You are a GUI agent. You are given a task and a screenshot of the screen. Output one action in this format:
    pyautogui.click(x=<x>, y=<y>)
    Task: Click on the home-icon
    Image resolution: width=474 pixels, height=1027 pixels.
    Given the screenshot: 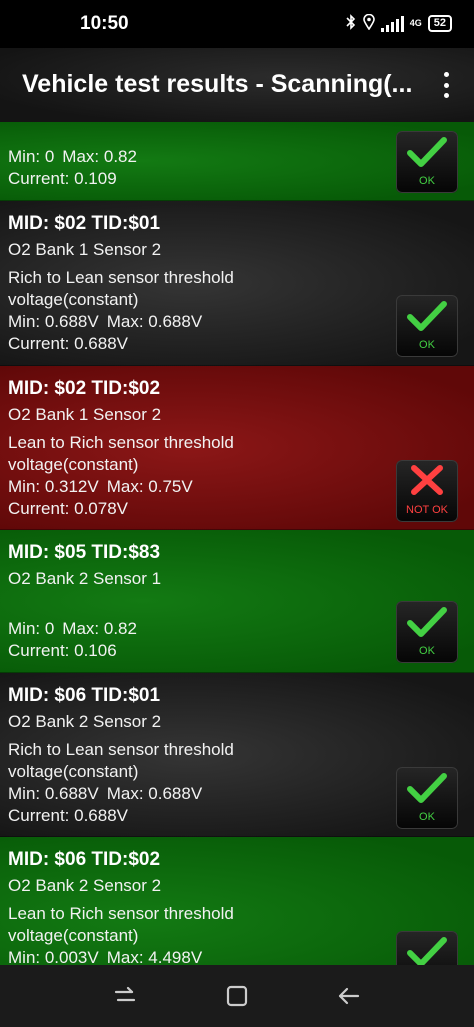 What is the action you would take?
    pyautogui.click(x=237, y=996)
    